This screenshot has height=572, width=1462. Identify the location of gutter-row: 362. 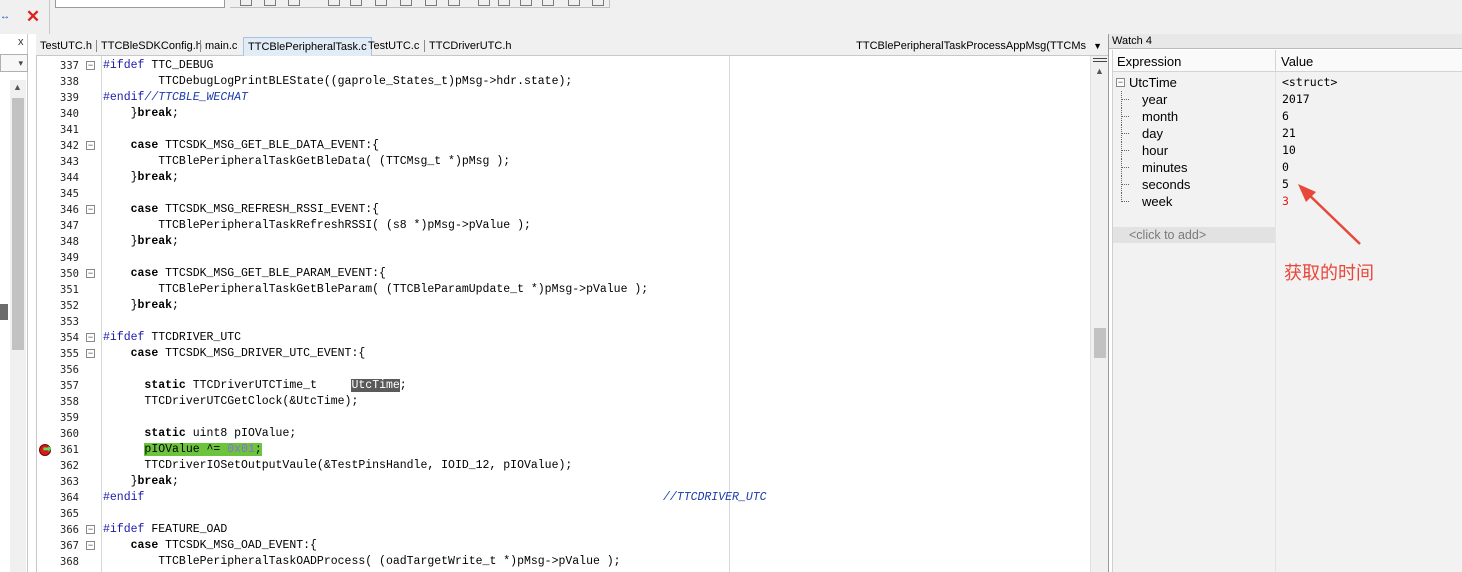
(69, 466).